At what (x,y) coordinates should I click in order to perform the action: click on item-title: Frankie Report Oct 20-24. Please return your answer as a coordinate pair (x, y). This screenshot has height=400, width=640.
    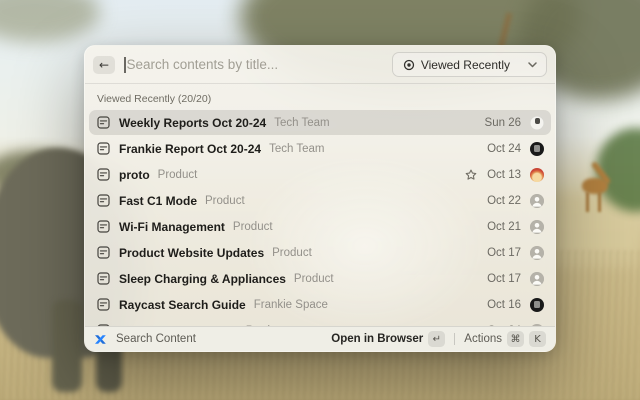
    Looking at the image, I should click on (190, 148).